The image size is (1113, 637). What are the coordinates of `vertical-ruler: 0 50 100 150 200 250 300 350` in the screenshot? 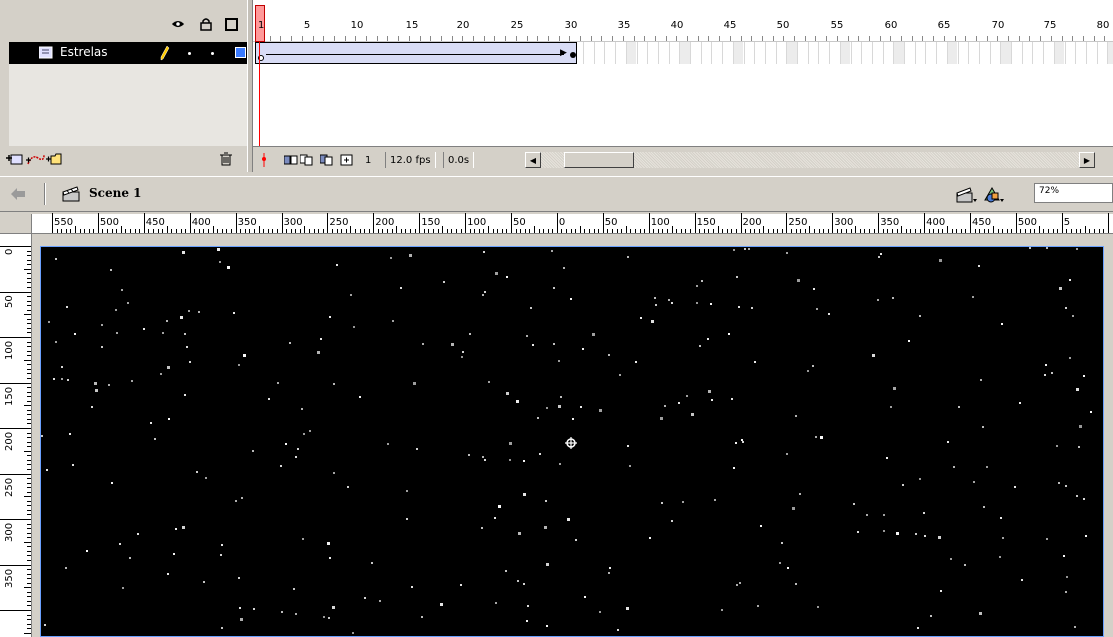 It's located at (16, 435).